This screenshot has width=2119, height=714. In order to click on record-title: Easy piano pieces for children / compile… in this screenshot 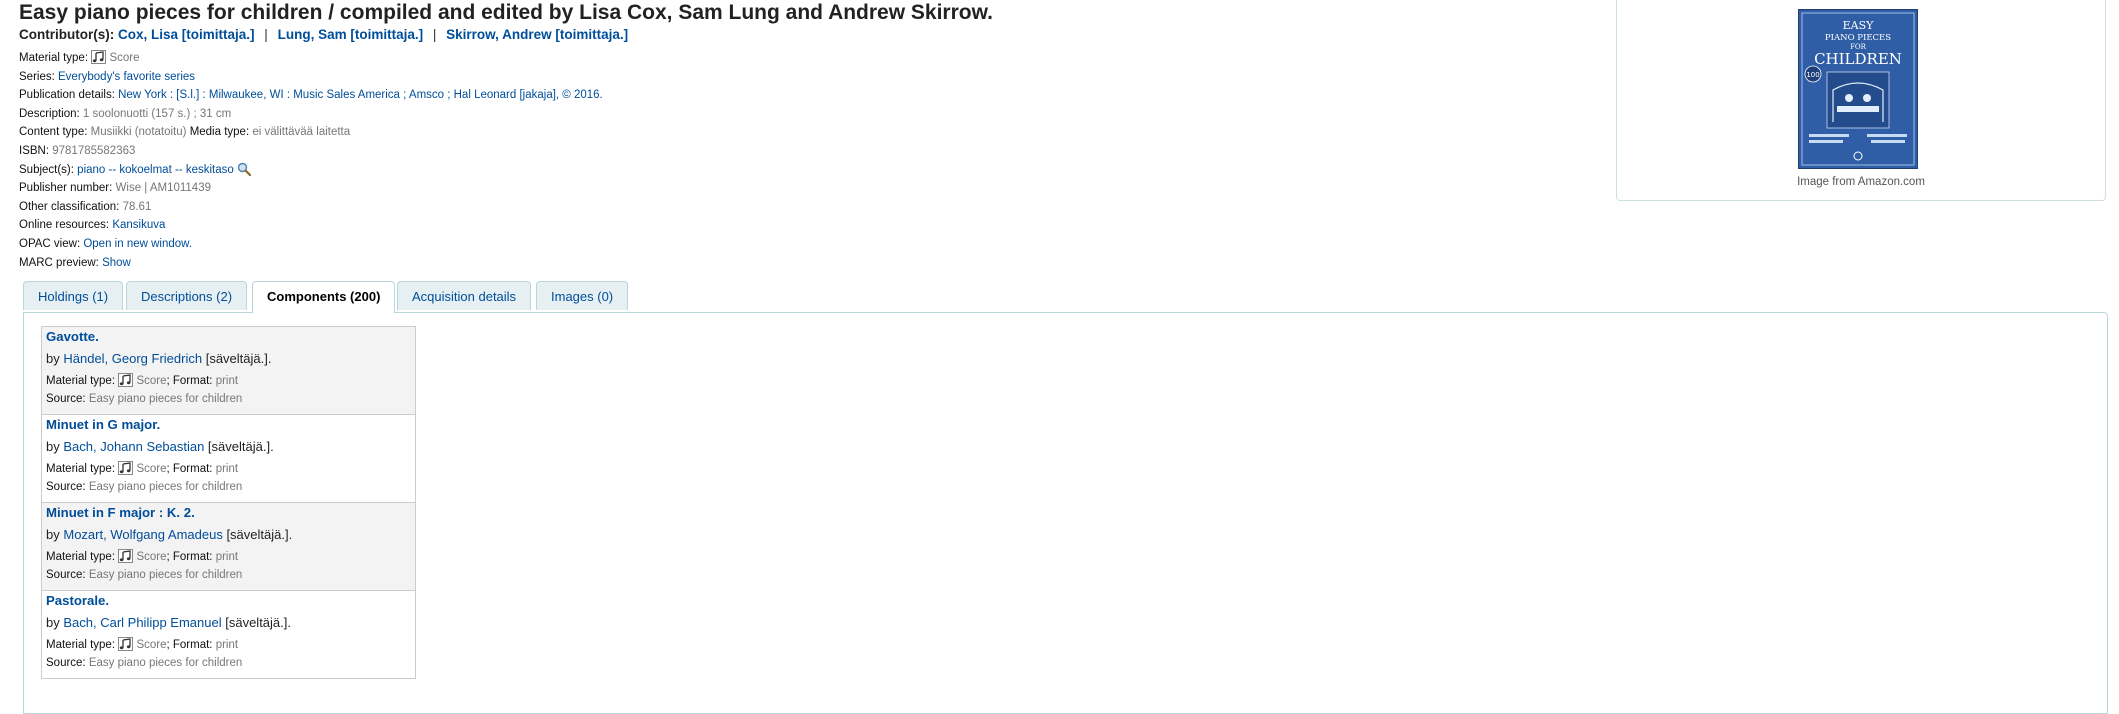, I will do `click(506, 12)`.